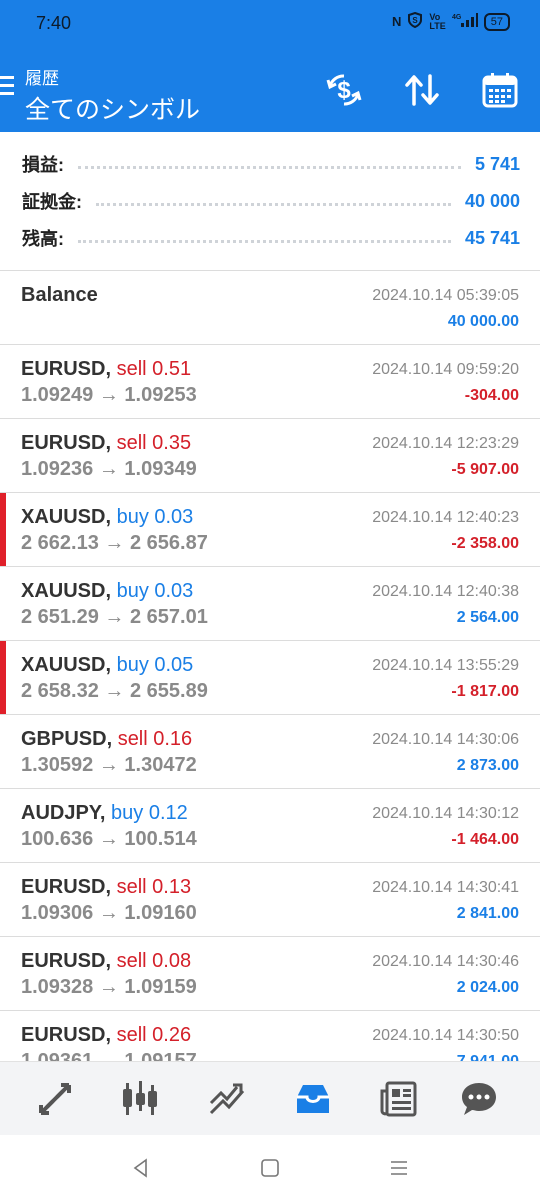 Image resolution: width=540 pixels, height=1200 pixels. What do you see at coordinates (114, 617) in the screenshot?
I see `deal-prices: 2 651.29 → 2 657.01` at bounding box center [114, 617].